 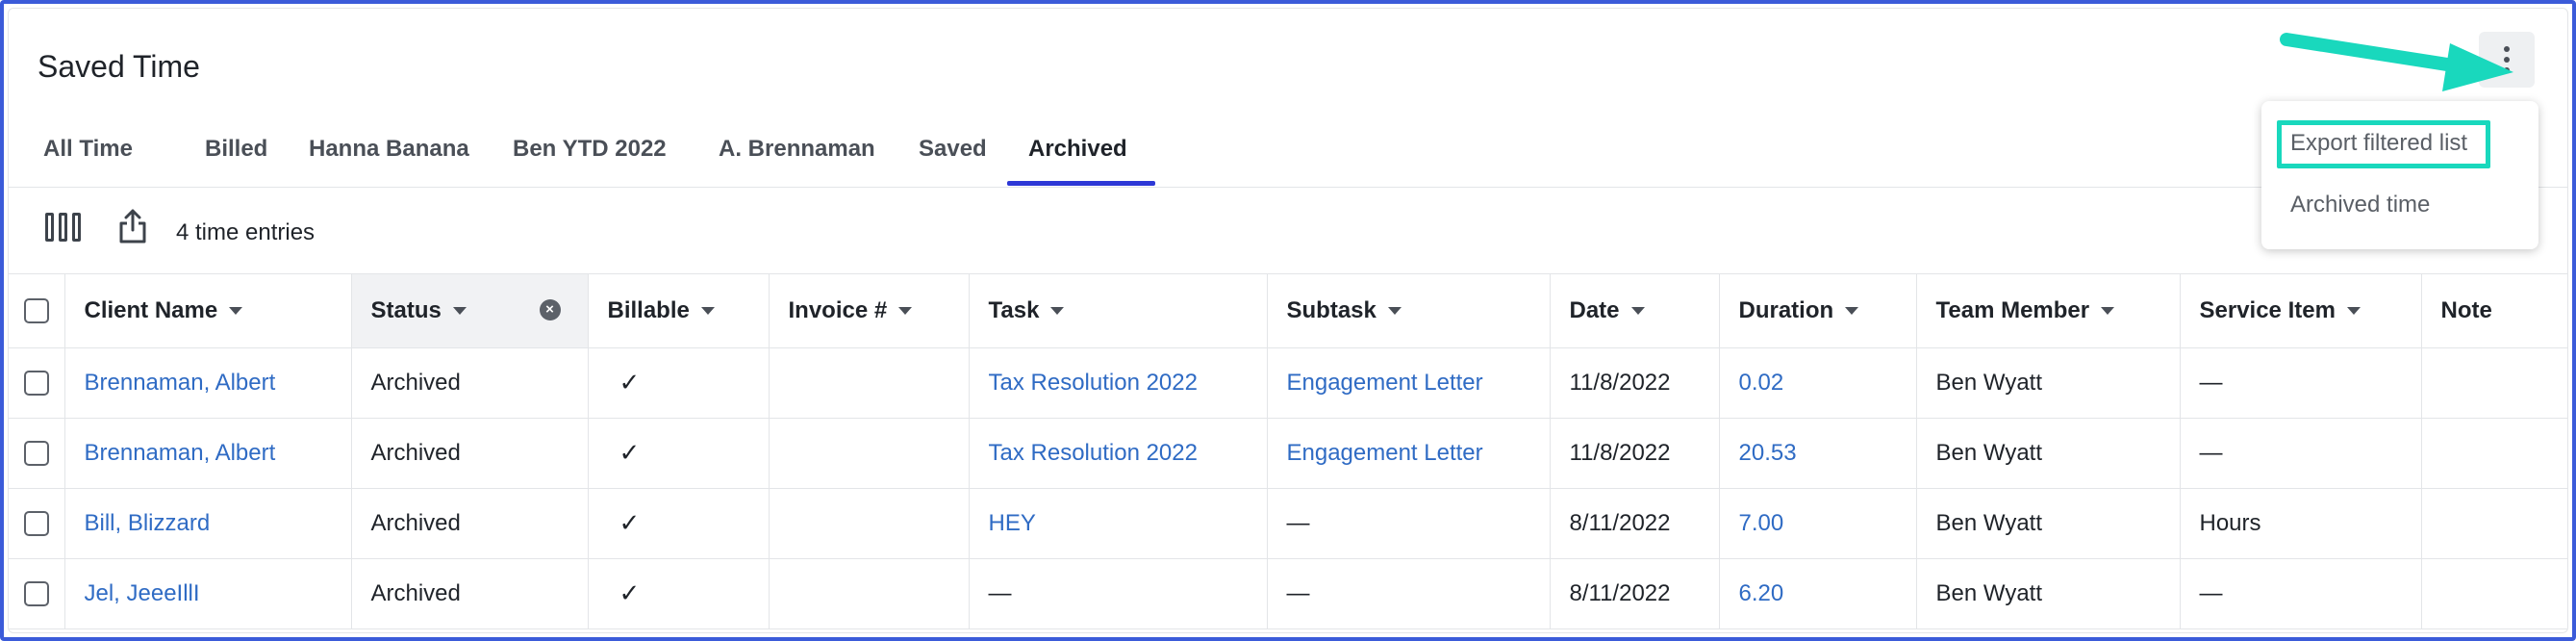 What do you see at coordinates (208, 311) in the screenshot?
I see `column-header-client-name: Client Name` at bounding box center [208, 311].